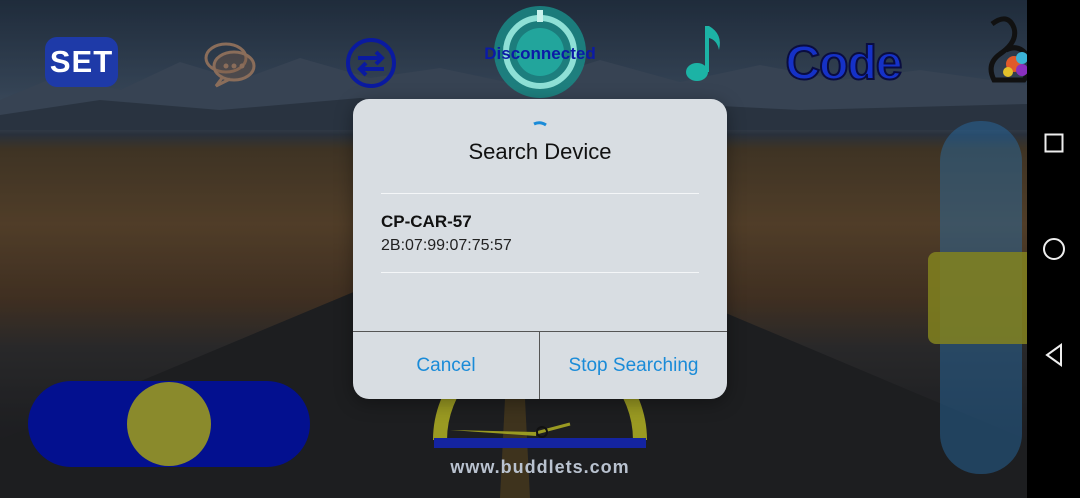 The image size is (1080, 498). Describe the element at coordinates (1002, 54) in the screenshot. I see `swan-logo-icon` at that location.